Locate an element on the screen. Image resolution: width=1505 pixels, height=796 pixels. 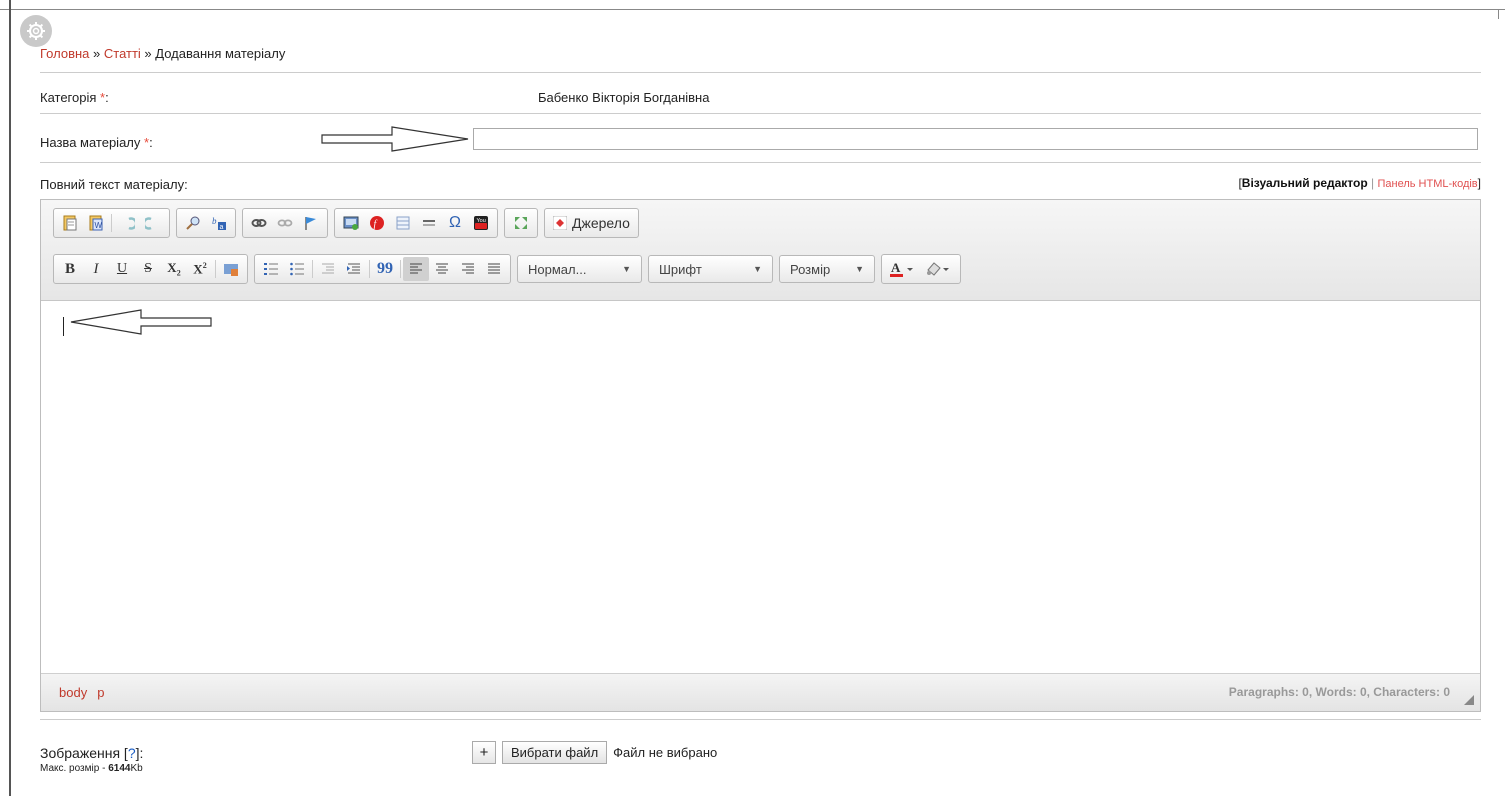
image-label: Зображення [?]: is located at coordinates (91, 753).